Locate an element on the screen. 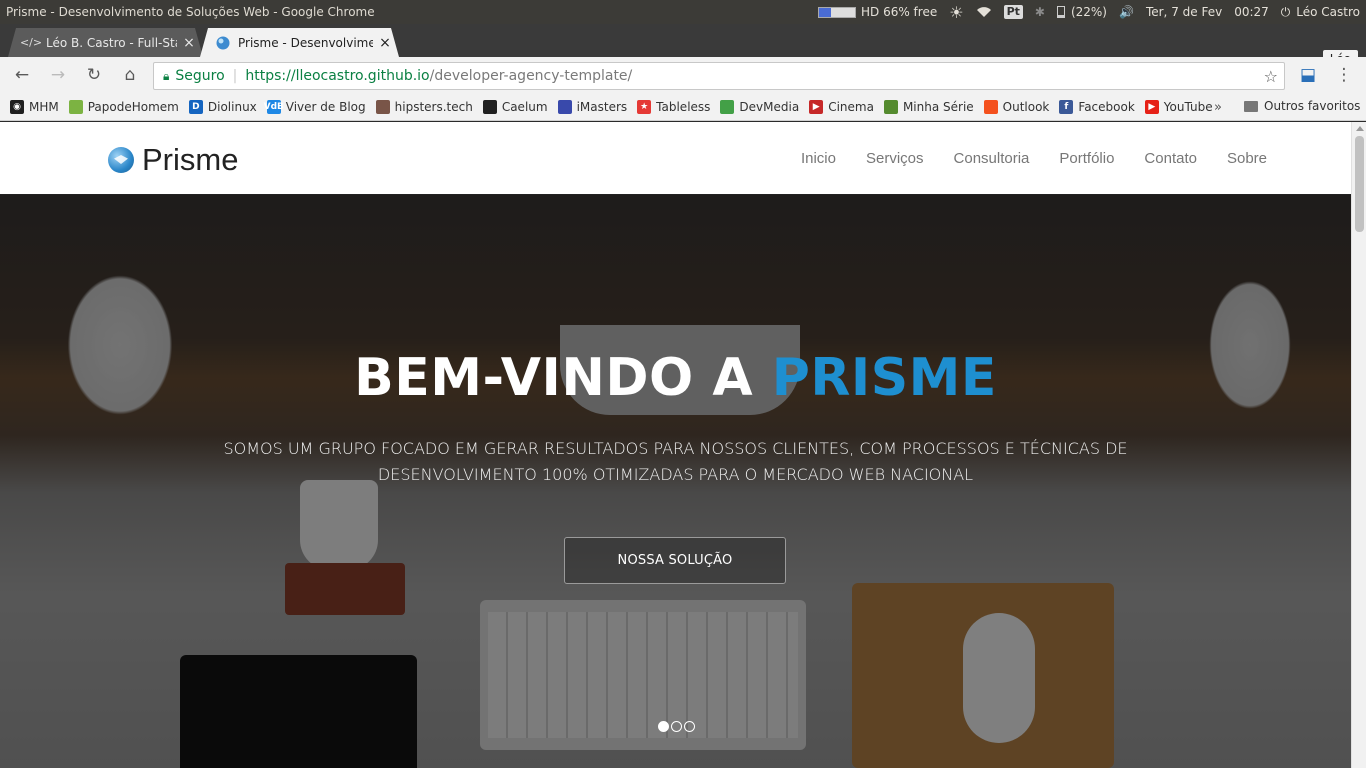 The width and height of the screenshot is (1366, 768). bookmark-item: hipsters.tech is located at coordinates (424, 107).